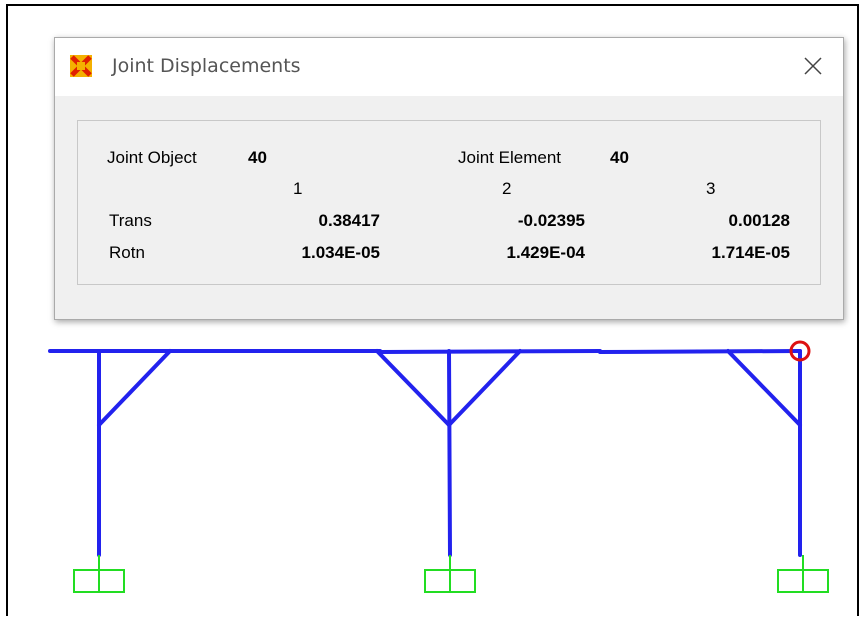 This screenshot has height=619, width=867. Describe the element at coordinates (545, 252) in the screenshot. I see `rotn-value-2: 1.429E-04` at that location.